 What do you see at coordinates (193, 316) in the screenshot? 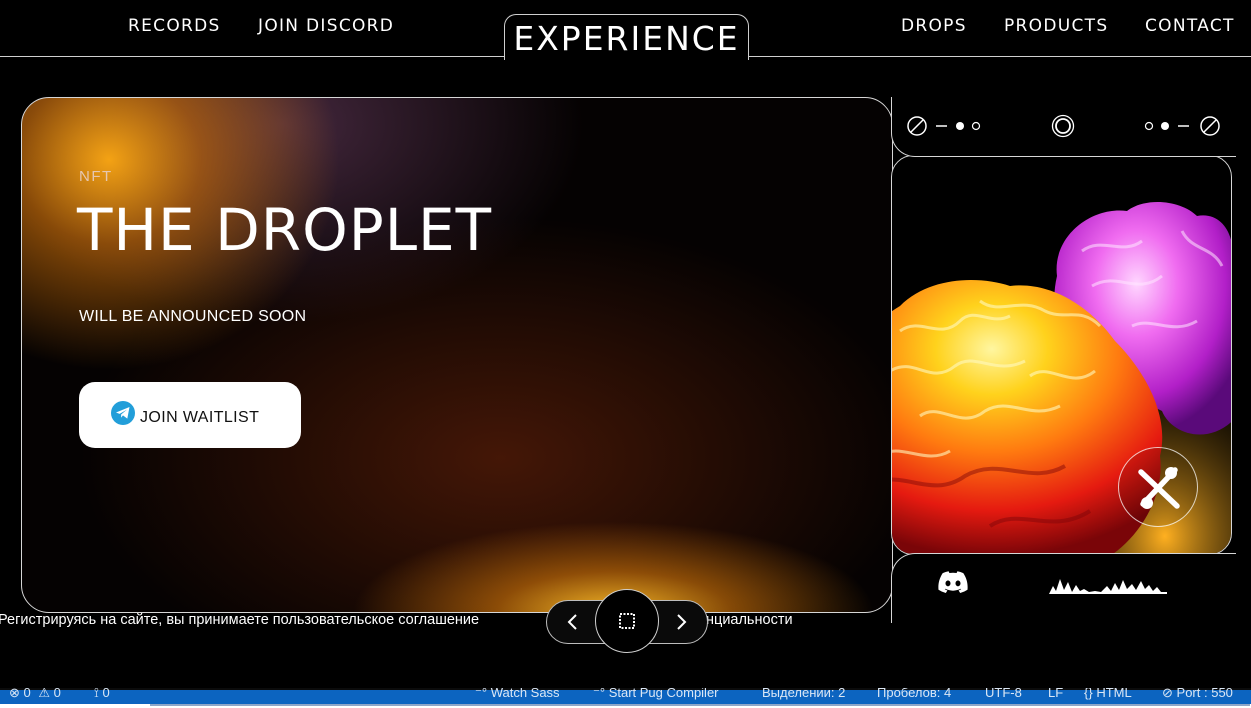
I see `hero-subtitle: WILL BE ANNOUNCED SOON` at bounding box center [193, 316].